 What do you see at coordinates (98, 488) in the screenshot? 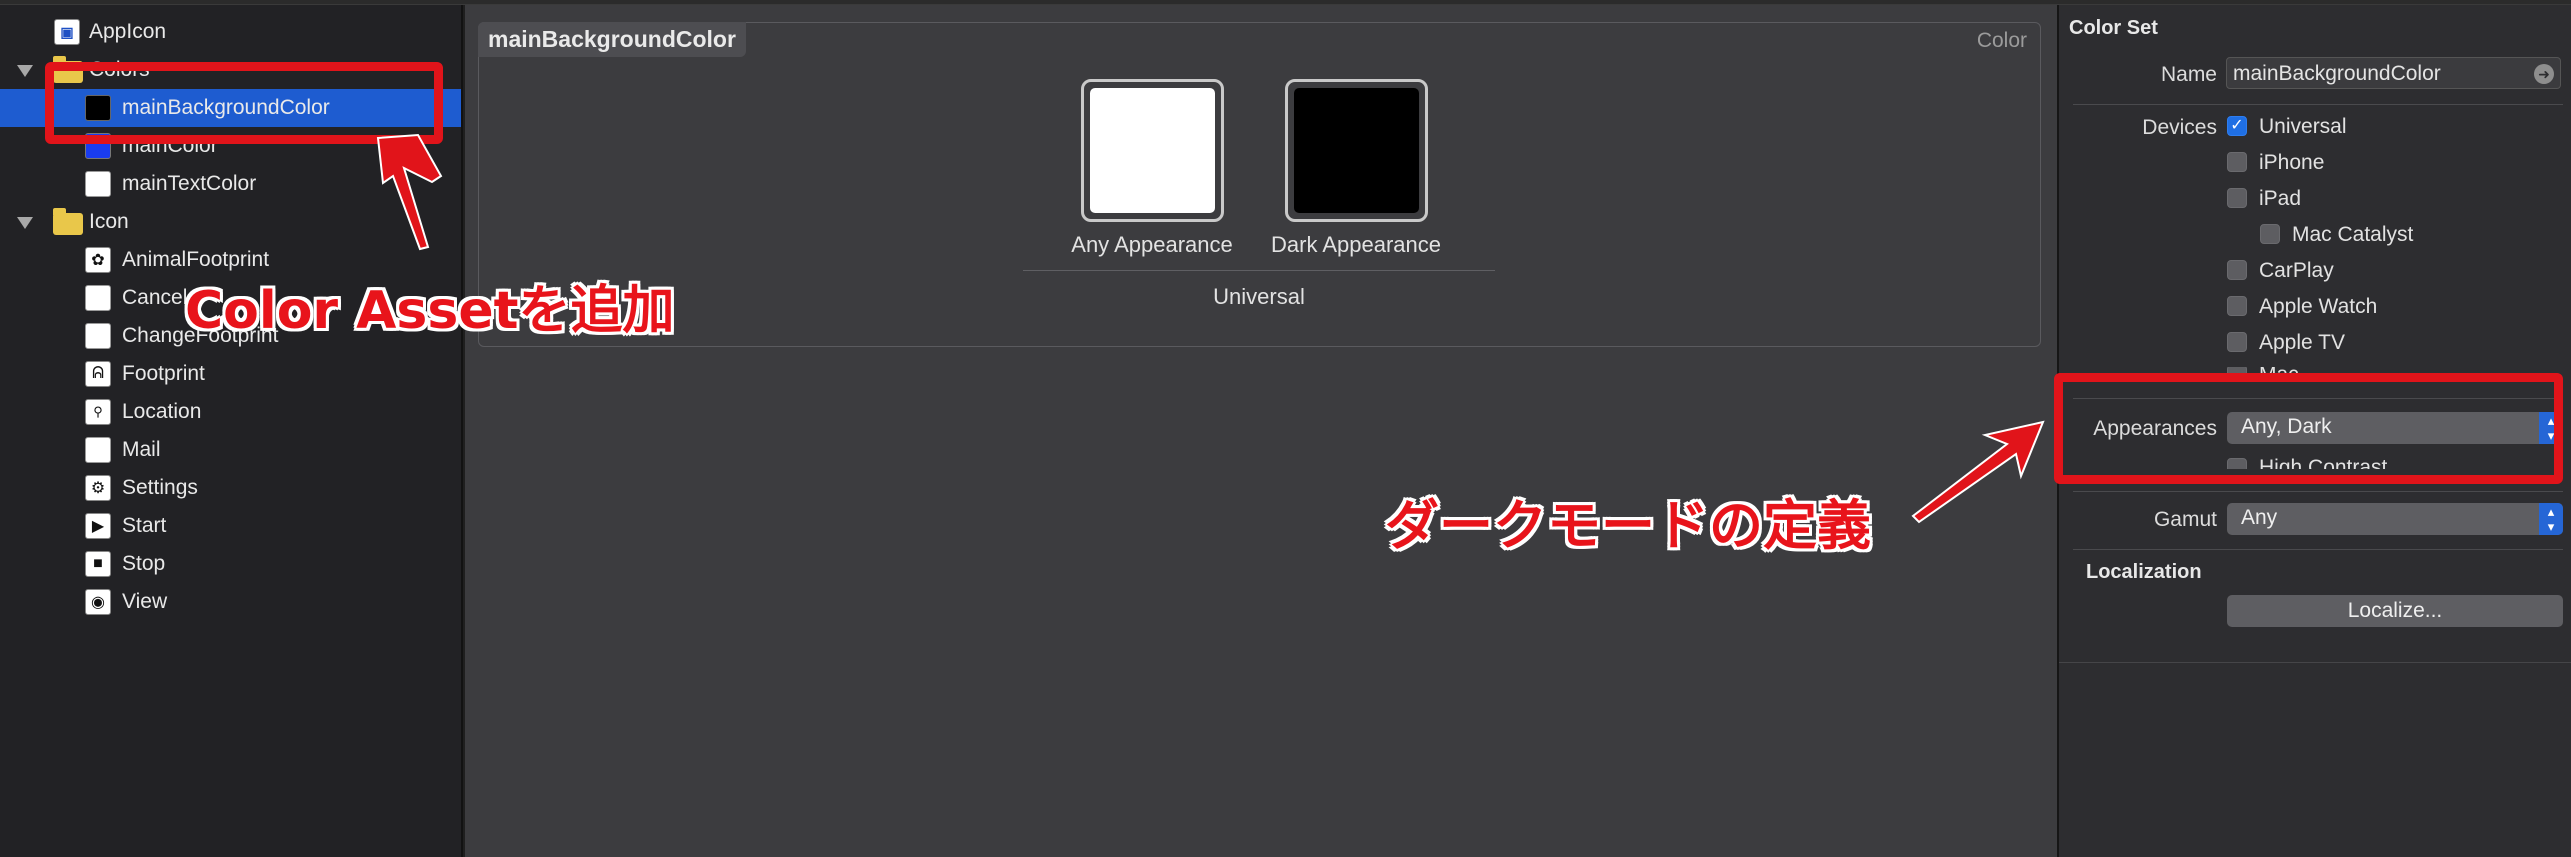
I see `gear-icon: ⚙` at bounding box center [98, 488].